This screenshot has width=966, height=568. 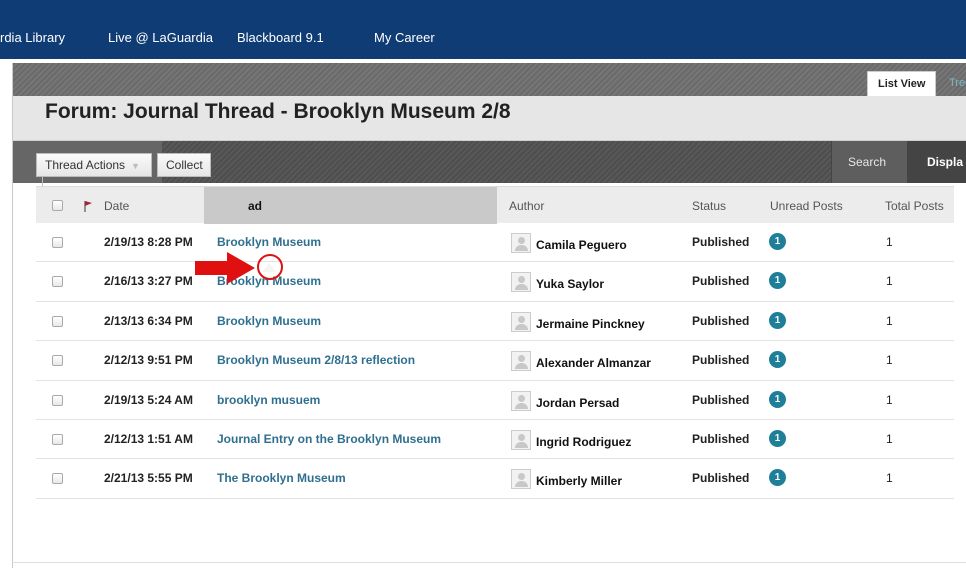 I want to click on row-date: 2/13/13 6:34 PM, so click(x=148, y=320).